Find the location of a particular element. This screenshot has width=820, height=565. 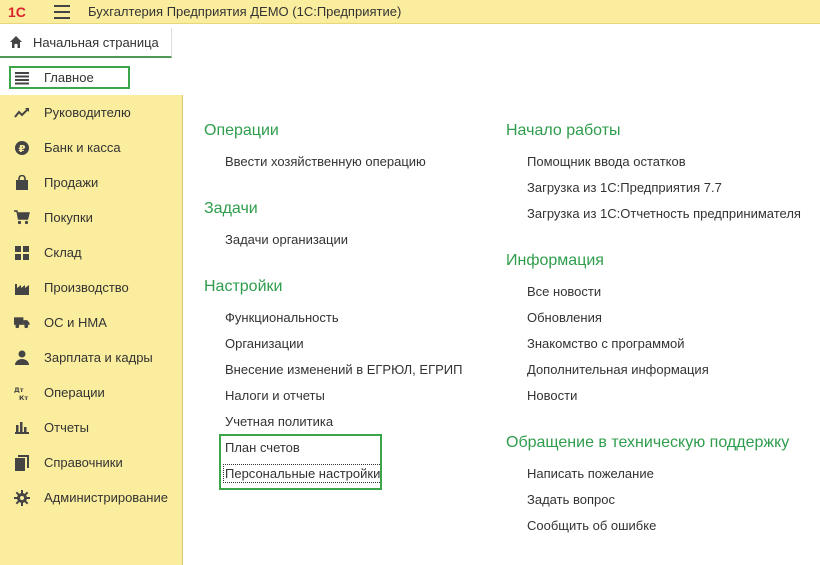

truck-icon is located at coordinates (22, 323).